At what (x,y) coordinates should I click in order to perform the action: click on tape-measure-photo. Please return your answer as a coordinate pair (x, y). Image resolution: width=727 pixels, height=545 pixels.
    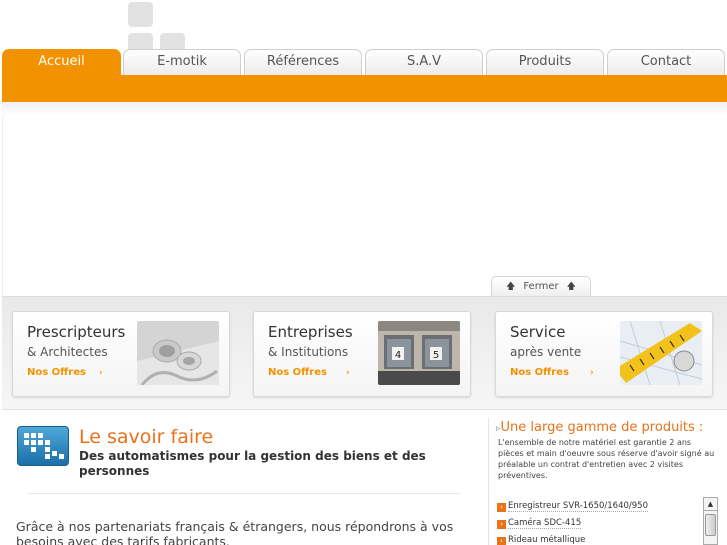
    Looking at the image, I should click on (661, 353).